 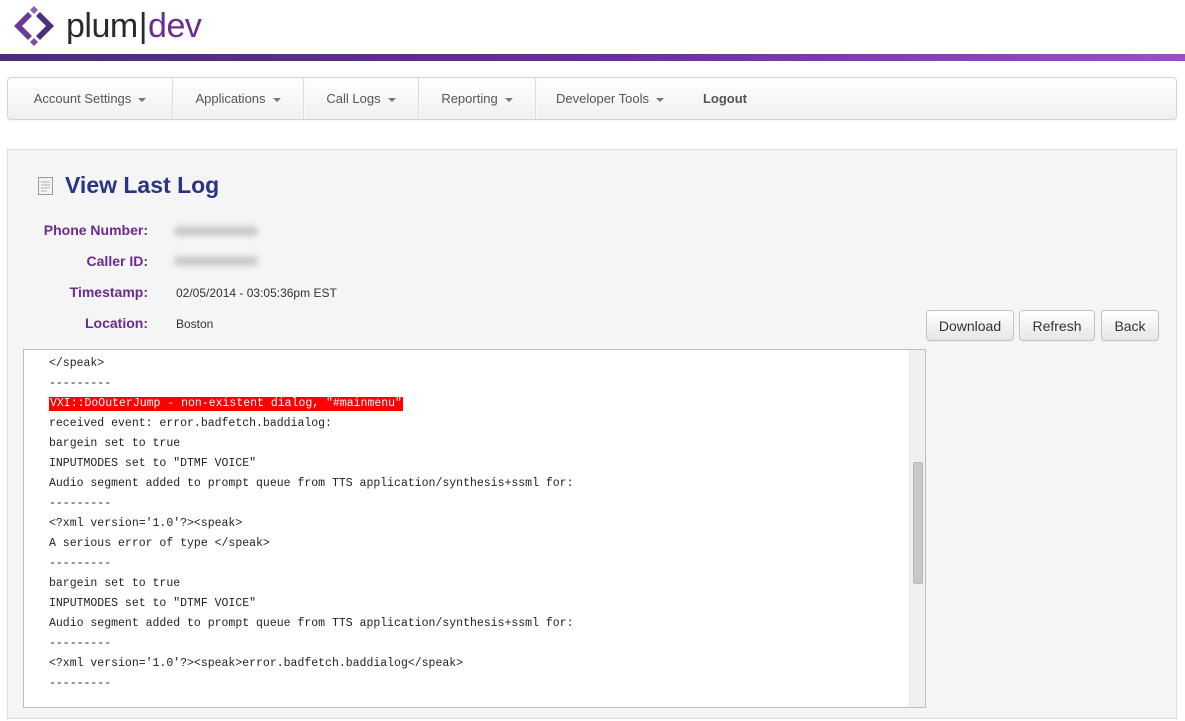 I want to click on log-scrollbar, so click(x=917, y=528).